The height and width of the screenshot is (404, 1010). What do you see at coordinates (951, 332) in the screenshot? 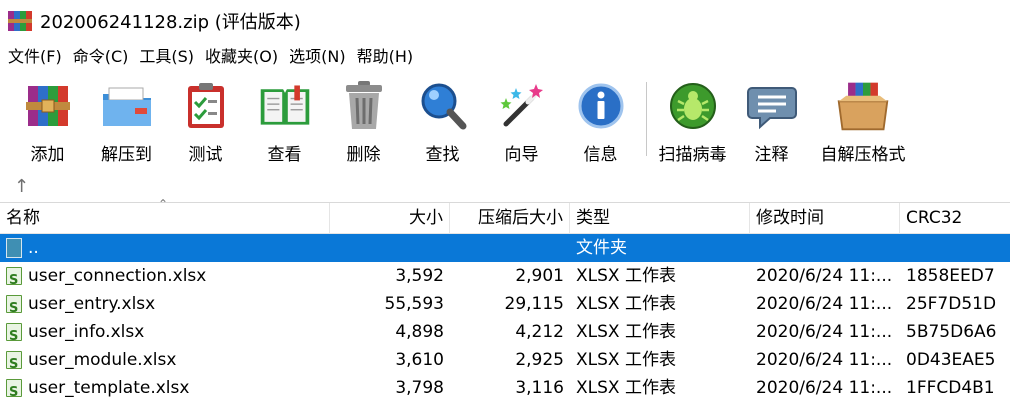
I see `file-crc: 5B75D6A6` at bounding box center [951, 332].